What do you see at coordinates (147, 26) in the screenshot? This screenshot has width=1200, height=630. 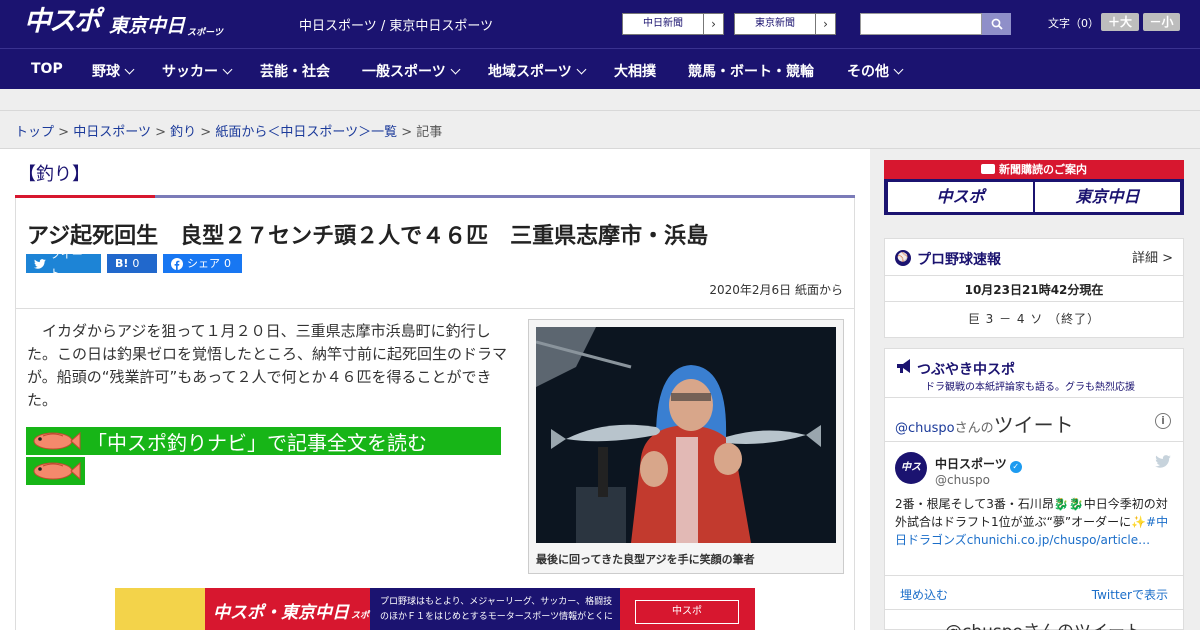 I see `logo-tokyo: 東京中日` at bounding box center [147, 26].